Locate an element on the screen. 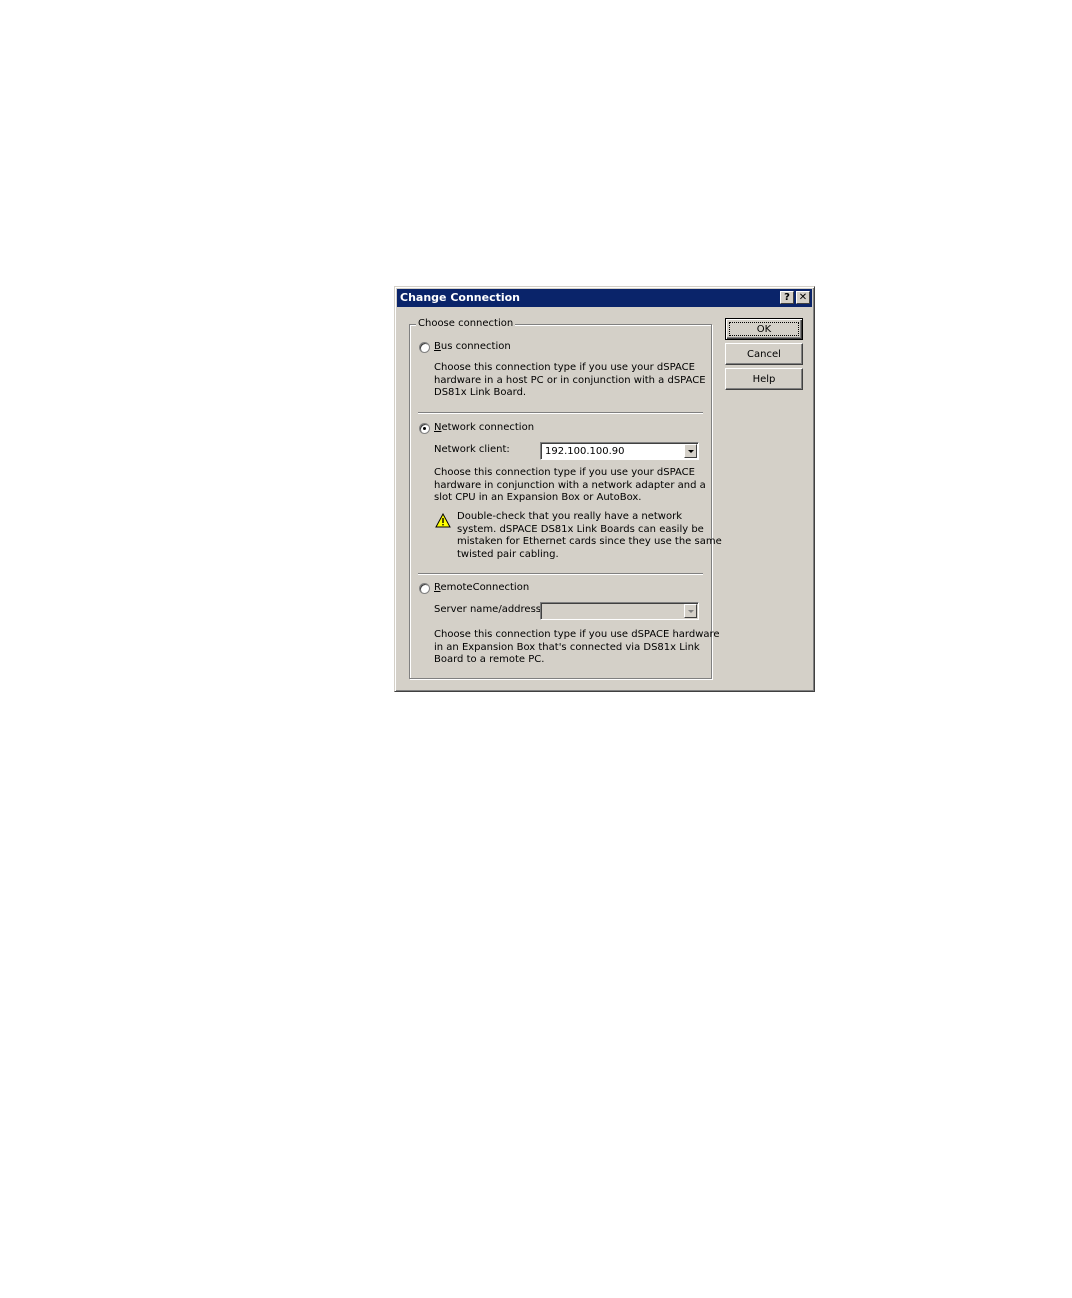 This screenshot has height=1298, width=1072. close-icon: ✕ is located at coordinates (803, 297).